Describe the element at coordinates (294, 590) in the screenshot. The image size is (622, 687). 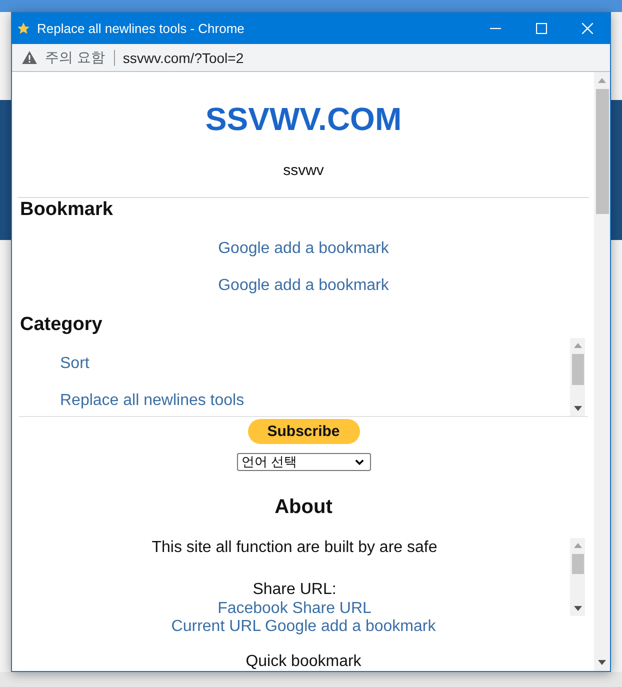
I see `share-url-label: Share URL:` at that location.